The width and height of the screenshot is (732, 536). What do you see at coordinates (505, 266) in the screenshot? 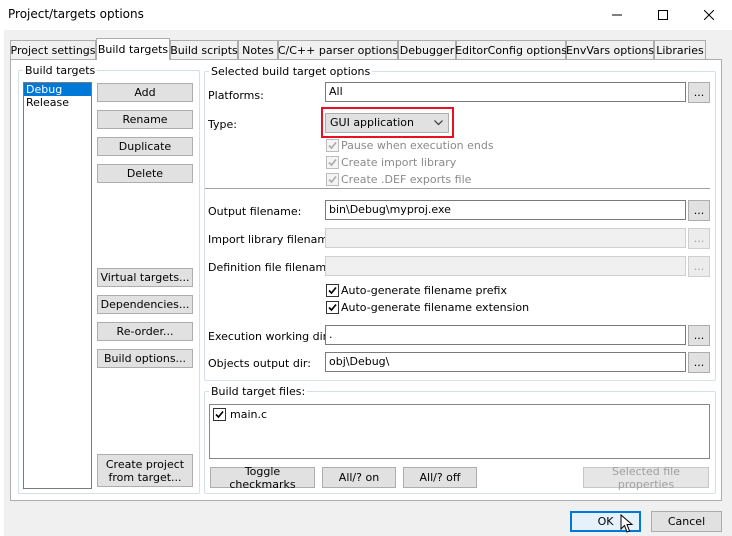
I see `definition-filename-field` at bounding box center [505, 266].